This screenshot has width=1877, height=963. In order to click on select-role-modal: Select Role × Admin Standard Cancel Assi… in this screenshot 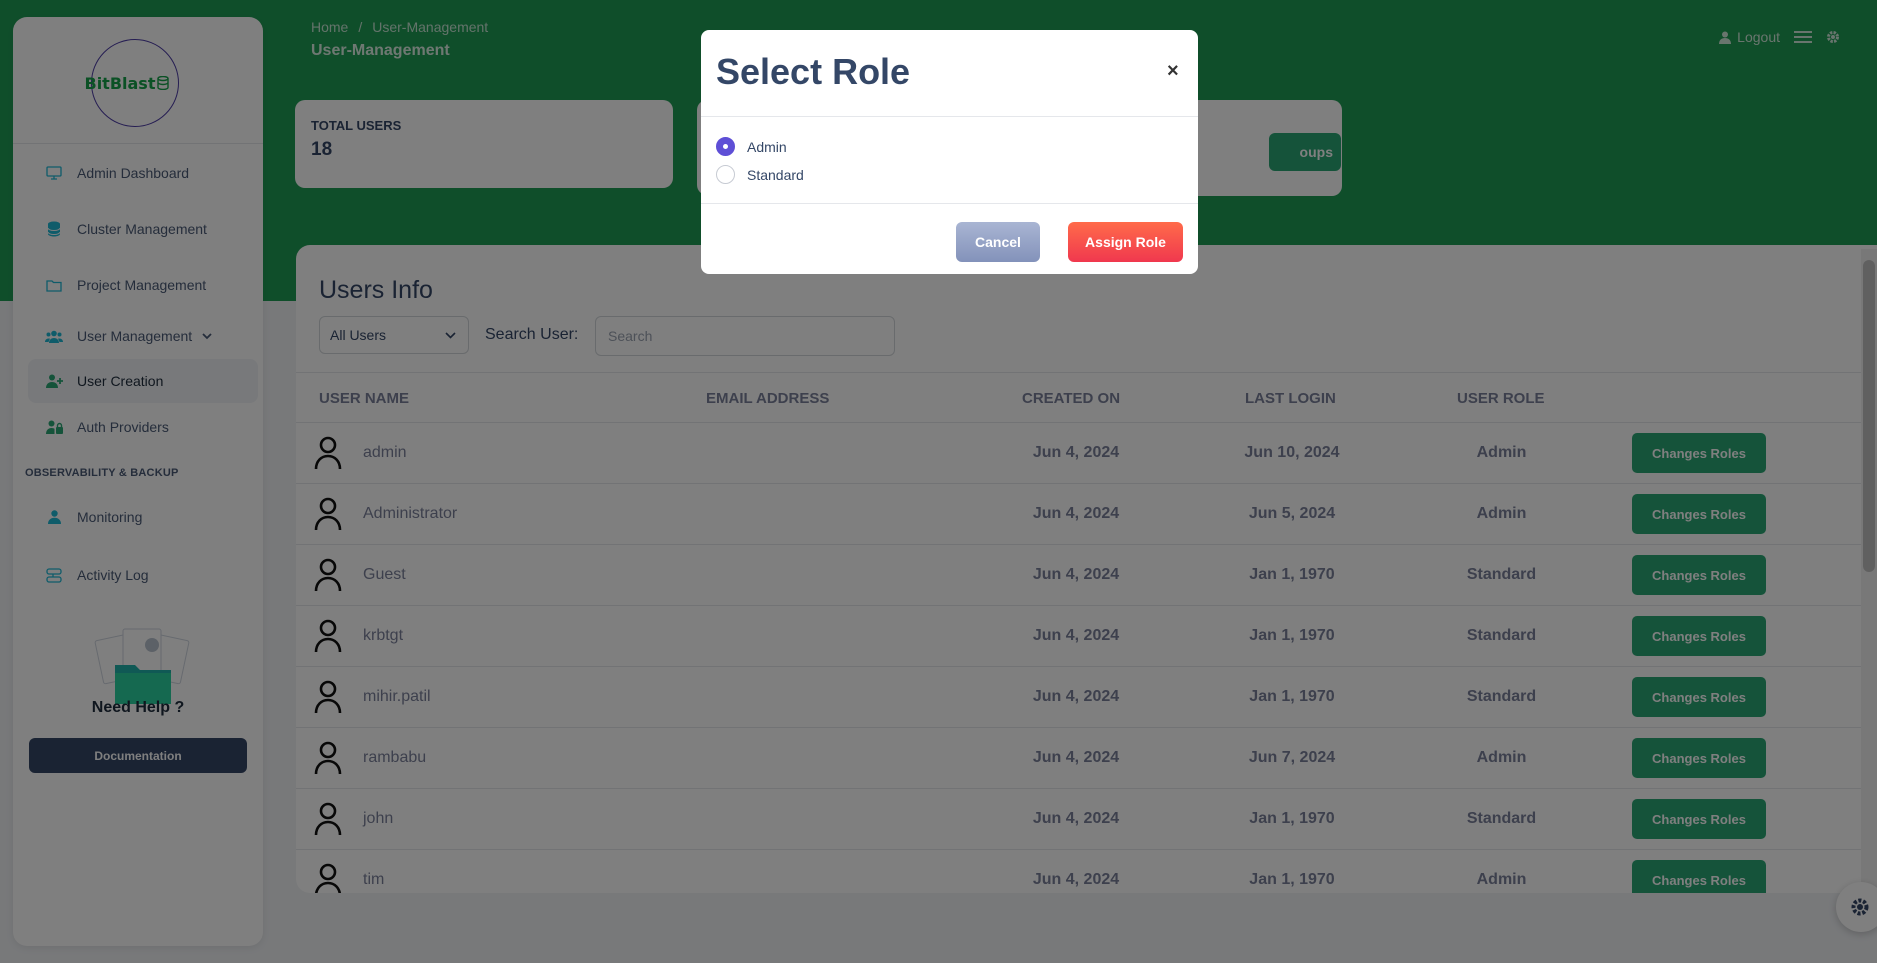, I will do `click(949, 152)`.